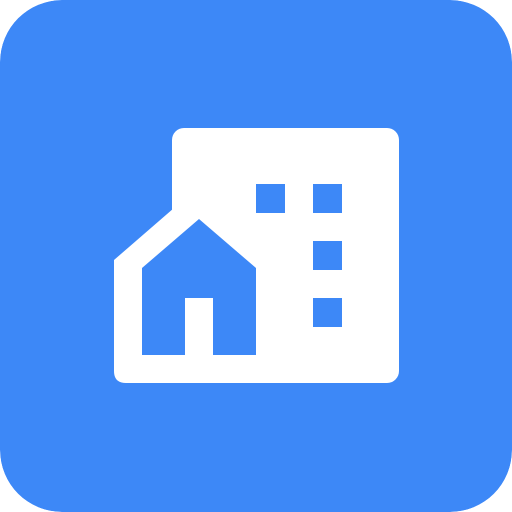 The height and width of the screenshot is (512, 512). Describe the element at coordinates (327, 312) in the screenshot. I see `window-bottom-right` at that location.